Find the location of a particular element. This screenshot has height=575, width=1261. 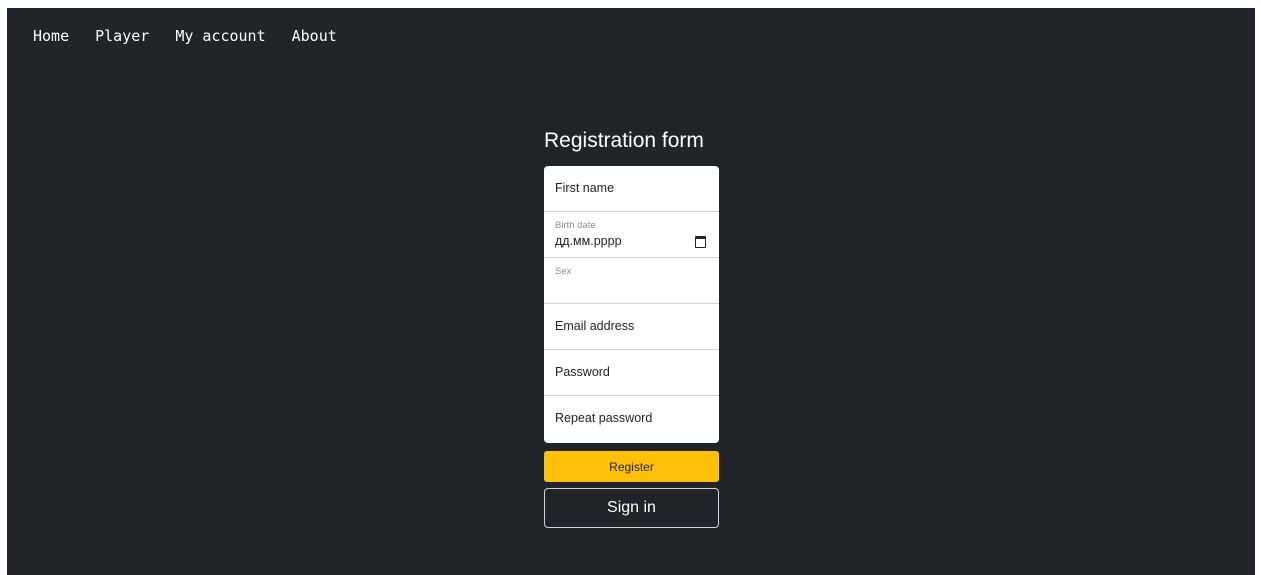

birth-date-label: Birth date is located at coordinates (575, 225).